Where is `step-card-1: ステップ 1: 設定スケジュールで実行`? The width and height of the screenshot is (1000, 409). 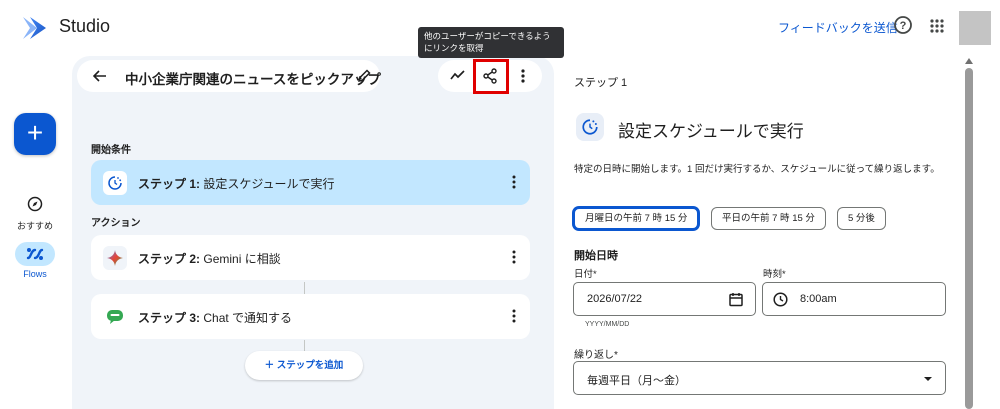
step-card-1: ステップ 1: 設定スケジュールで実行 is located at coordinates (310, 182).